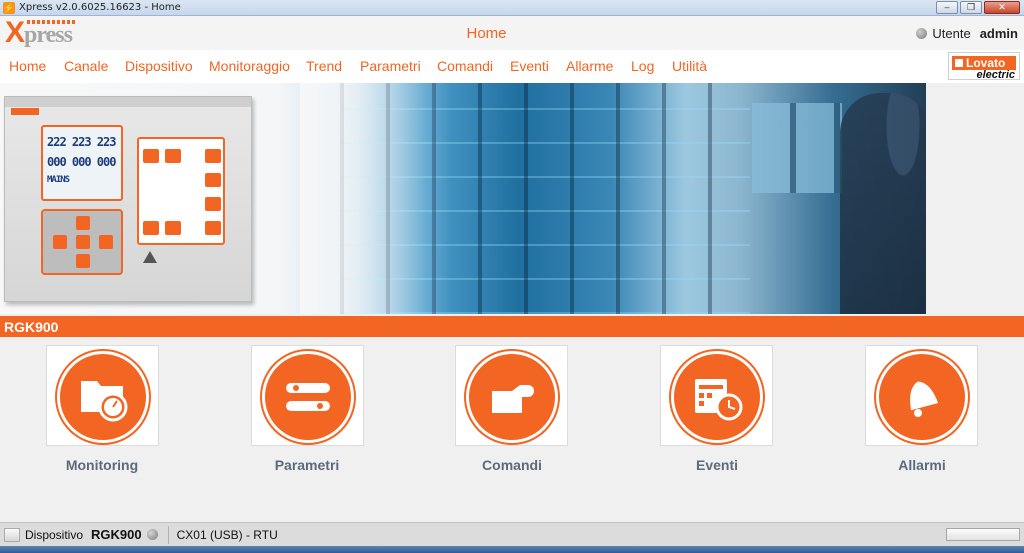  I want to click on tile-label-comandi: Comandi, so click(512, 465).